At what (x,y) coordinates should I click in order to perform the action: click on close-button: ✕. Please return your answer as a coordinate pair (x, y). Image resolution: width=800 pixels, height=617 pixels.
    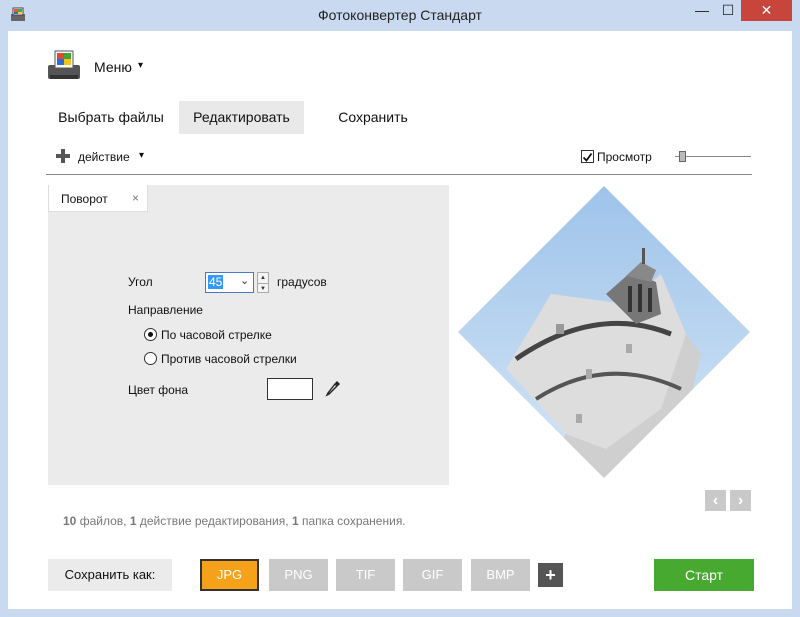
    Looking at the image, I should click on (766, 10).